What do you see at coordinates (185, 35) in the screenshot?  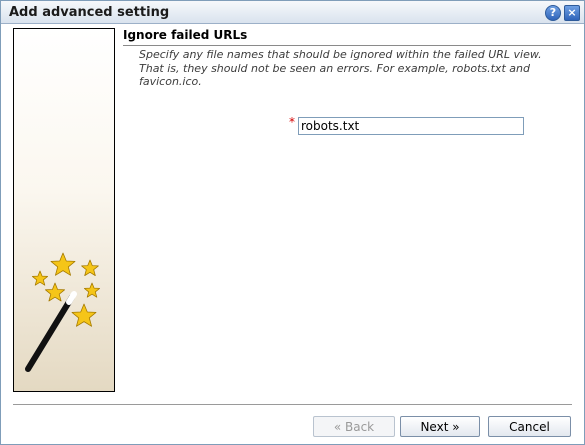 I see `section-title: Ignore failed URLs` at bounding box center [185, 35].